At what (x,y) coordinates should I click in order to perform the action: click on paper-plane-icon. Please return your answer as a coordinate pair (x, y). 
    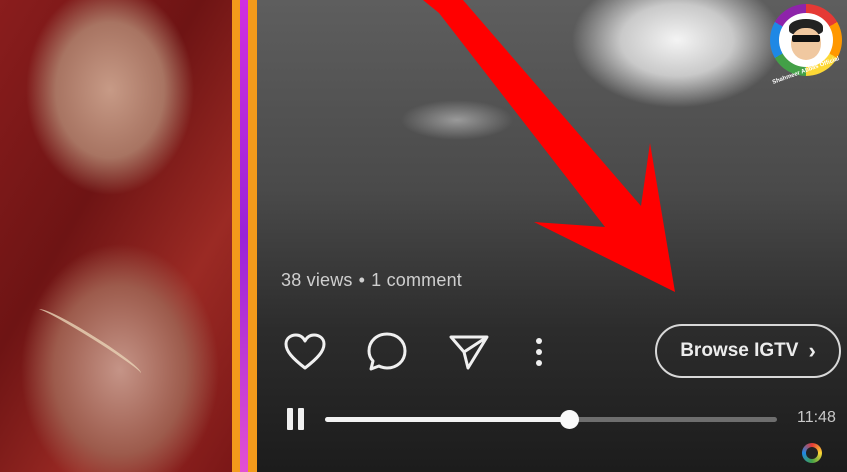
    Looking at the image, I should click on (469, 352).